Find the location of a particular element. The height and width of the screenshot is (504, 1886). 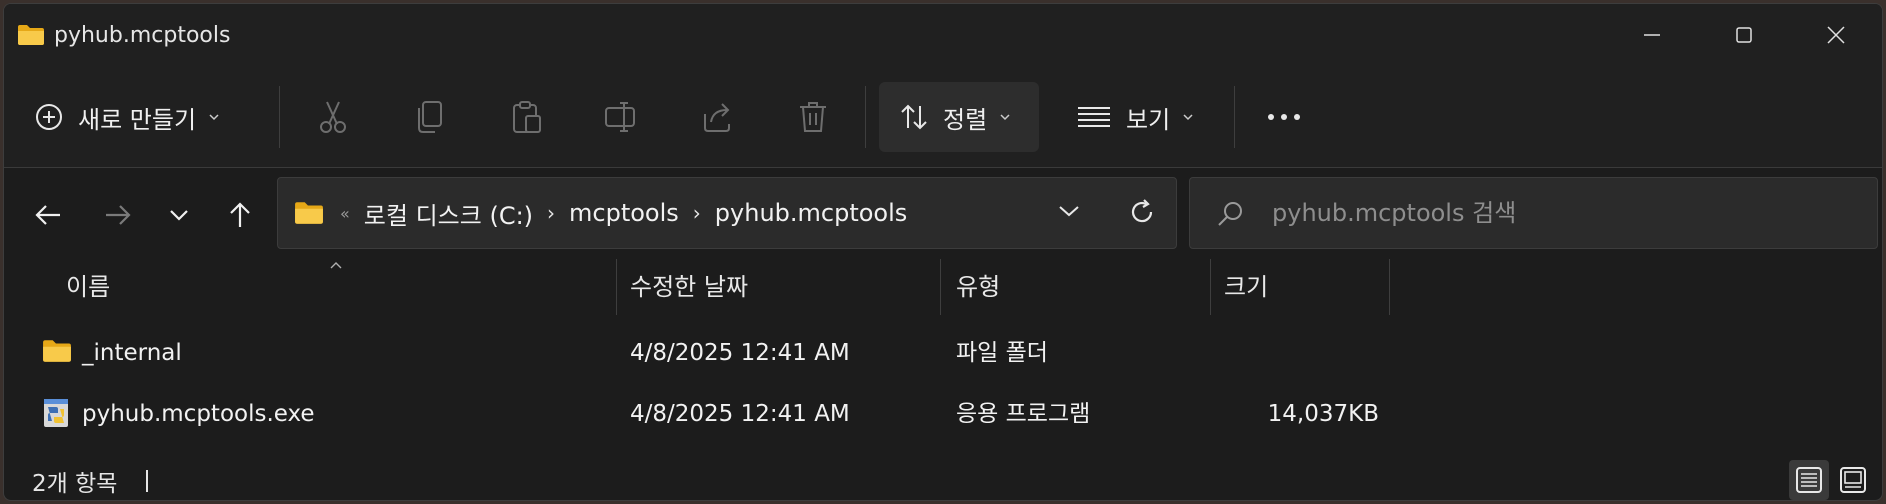

forward-button is located at coordinates (118, 215).